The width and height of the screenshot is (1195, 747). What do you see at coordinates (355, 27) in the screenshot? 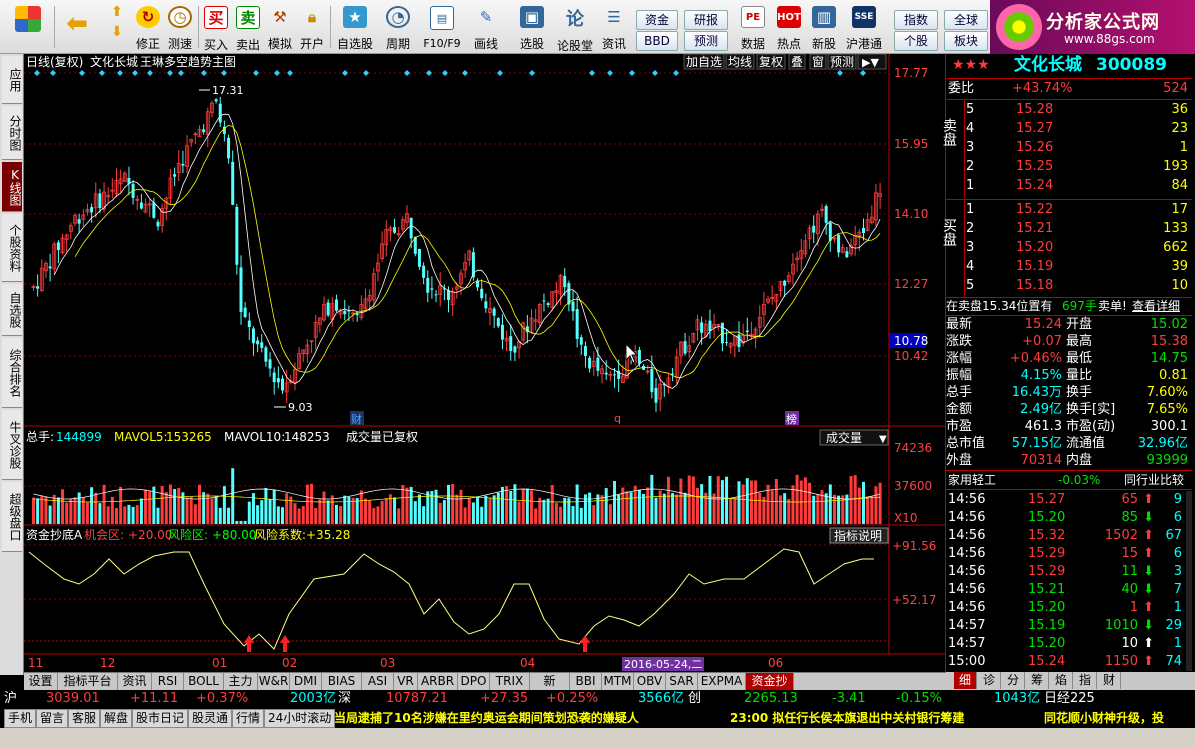
I see `watchlist-button: ★ 自选股` at bounding box center [355, 27].